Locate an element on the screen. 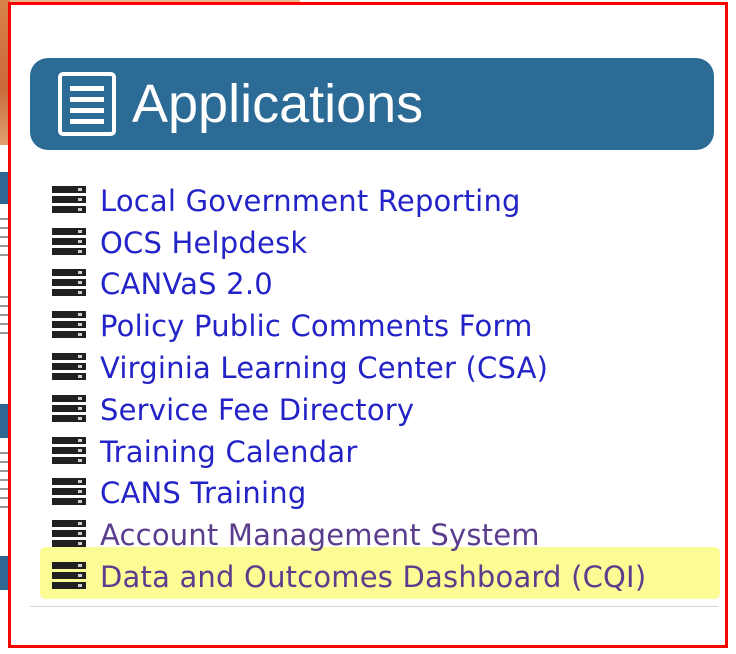 This screenshot has width=736, height=654. app-link-policy-public-comments-form: Policy Public Comments Form is located at coordinates (316, 326).